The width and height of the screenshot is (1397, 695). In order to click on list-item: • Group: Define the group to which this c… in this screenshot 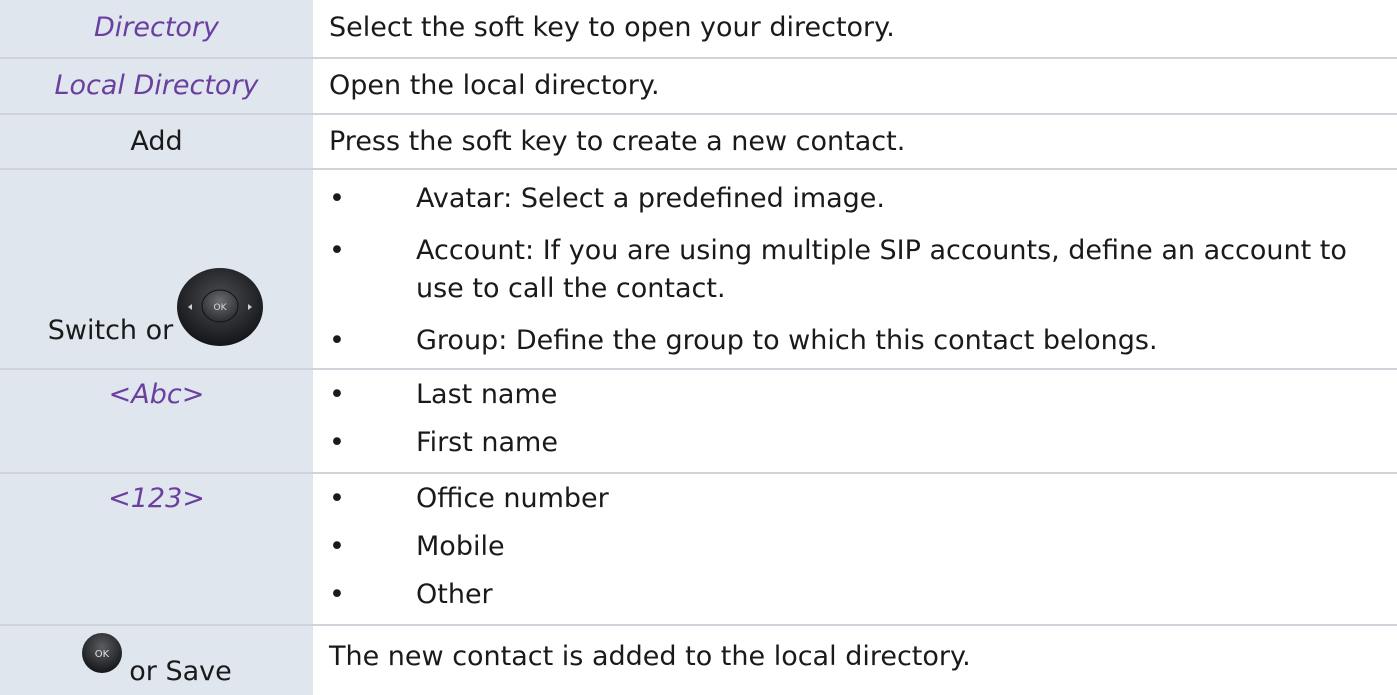, I will do `click(857, 341)`.